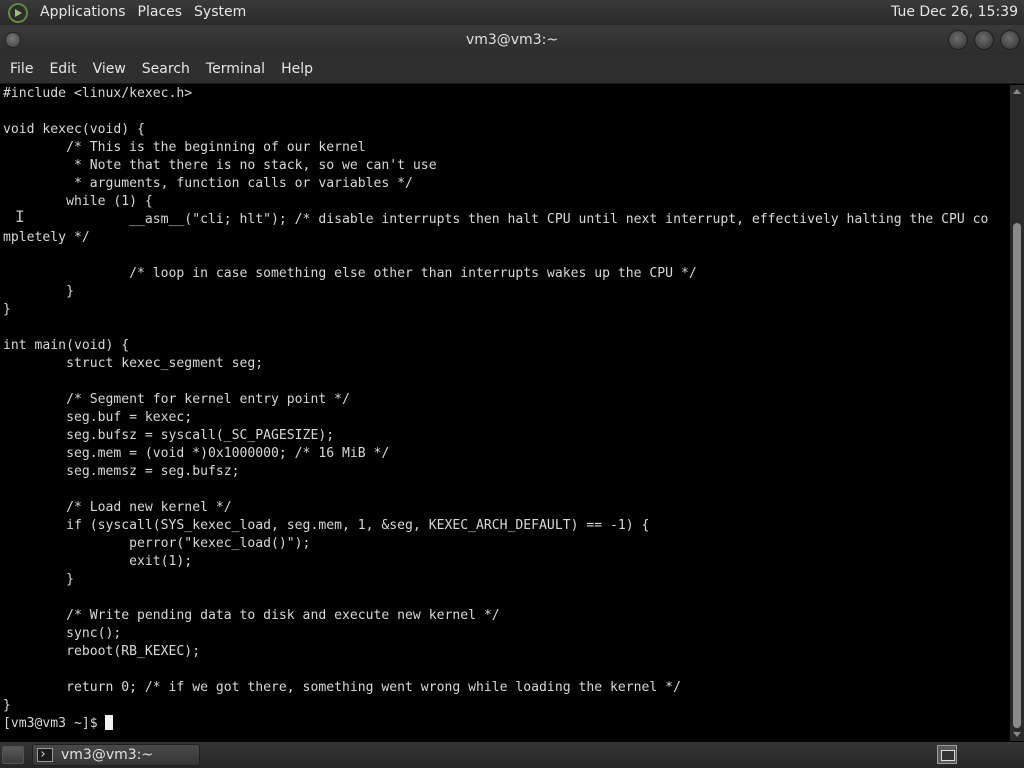  I want to click on window-titlebar: vm3@vm3:~, so click(512, 40).